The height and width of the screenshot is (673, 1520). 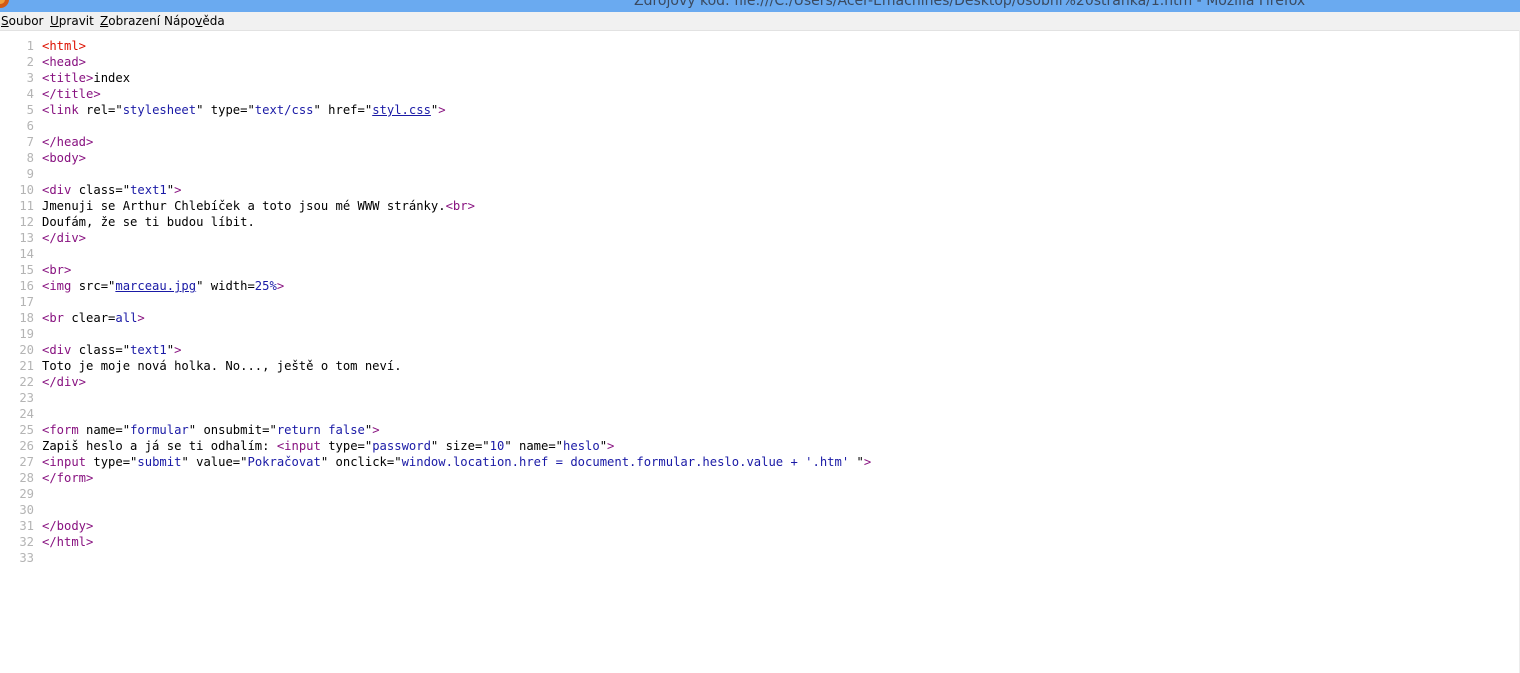 What do you see at coordinates (225, 110) in the screenshot?
I see `source-attr: " type="` at bounding box center [225, 110].